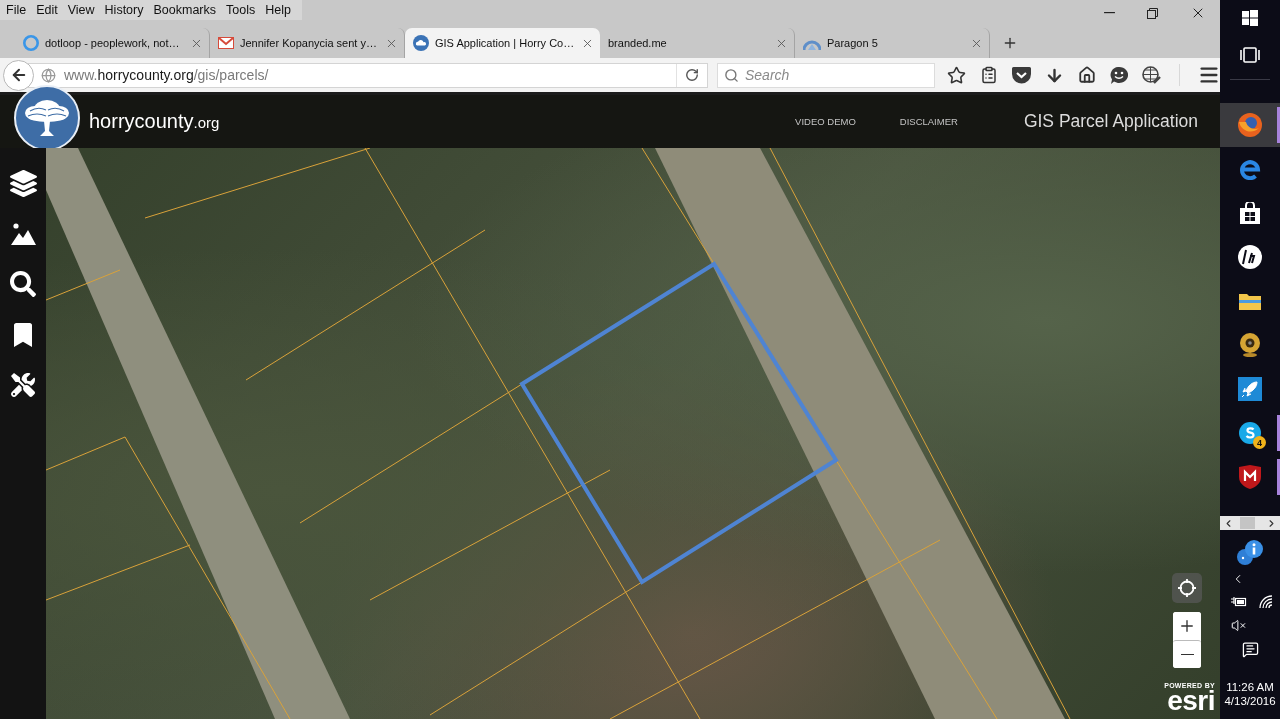 This screenshot has width=1280, height=719. I want to click on clipboard-icon, so click(989, 75).